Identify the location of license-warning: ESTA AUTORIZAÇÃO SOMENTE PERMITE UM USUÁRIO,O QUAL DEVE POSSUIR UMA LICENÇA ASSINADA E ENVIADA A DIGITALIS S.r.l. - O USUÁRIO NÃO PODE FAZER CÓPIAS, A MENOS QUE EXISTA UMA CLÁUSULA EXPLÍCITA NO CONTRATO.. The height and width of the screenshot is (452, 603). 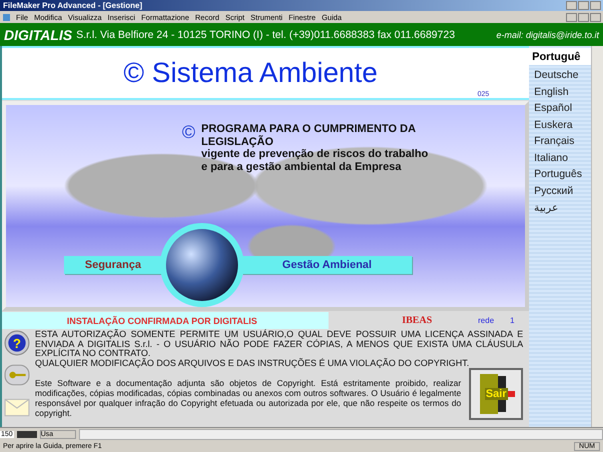
(279, 344).